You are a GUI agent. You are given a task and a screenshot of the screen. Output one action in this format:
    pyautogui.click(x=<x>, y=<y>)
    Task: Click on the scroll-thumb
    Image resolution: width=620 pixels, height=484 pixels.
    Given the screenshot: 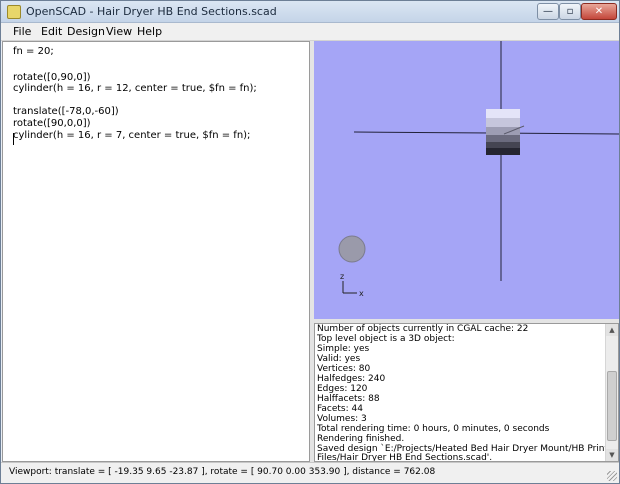 What is the action you would take?
    pyautogui.click(x=612, y=406)
    